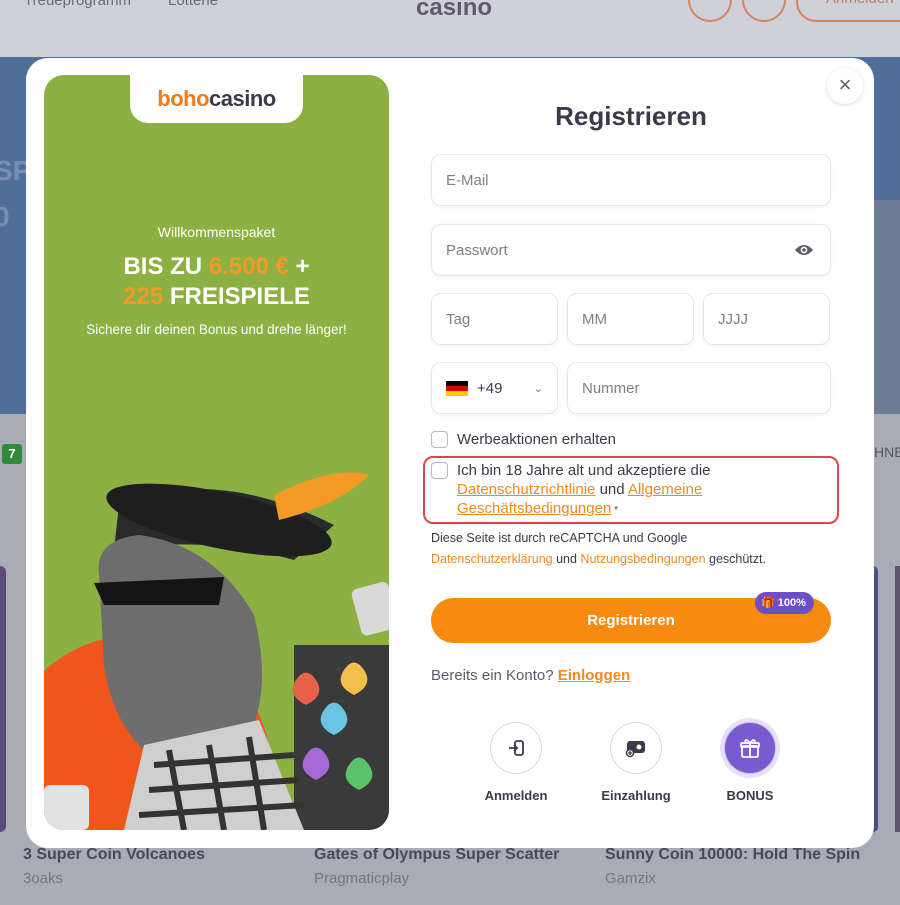  What do you see at coordinates (362, 878) in the screenshot?
I see `game-provider: Pragmaticplay` at bounding box center [362, 878].